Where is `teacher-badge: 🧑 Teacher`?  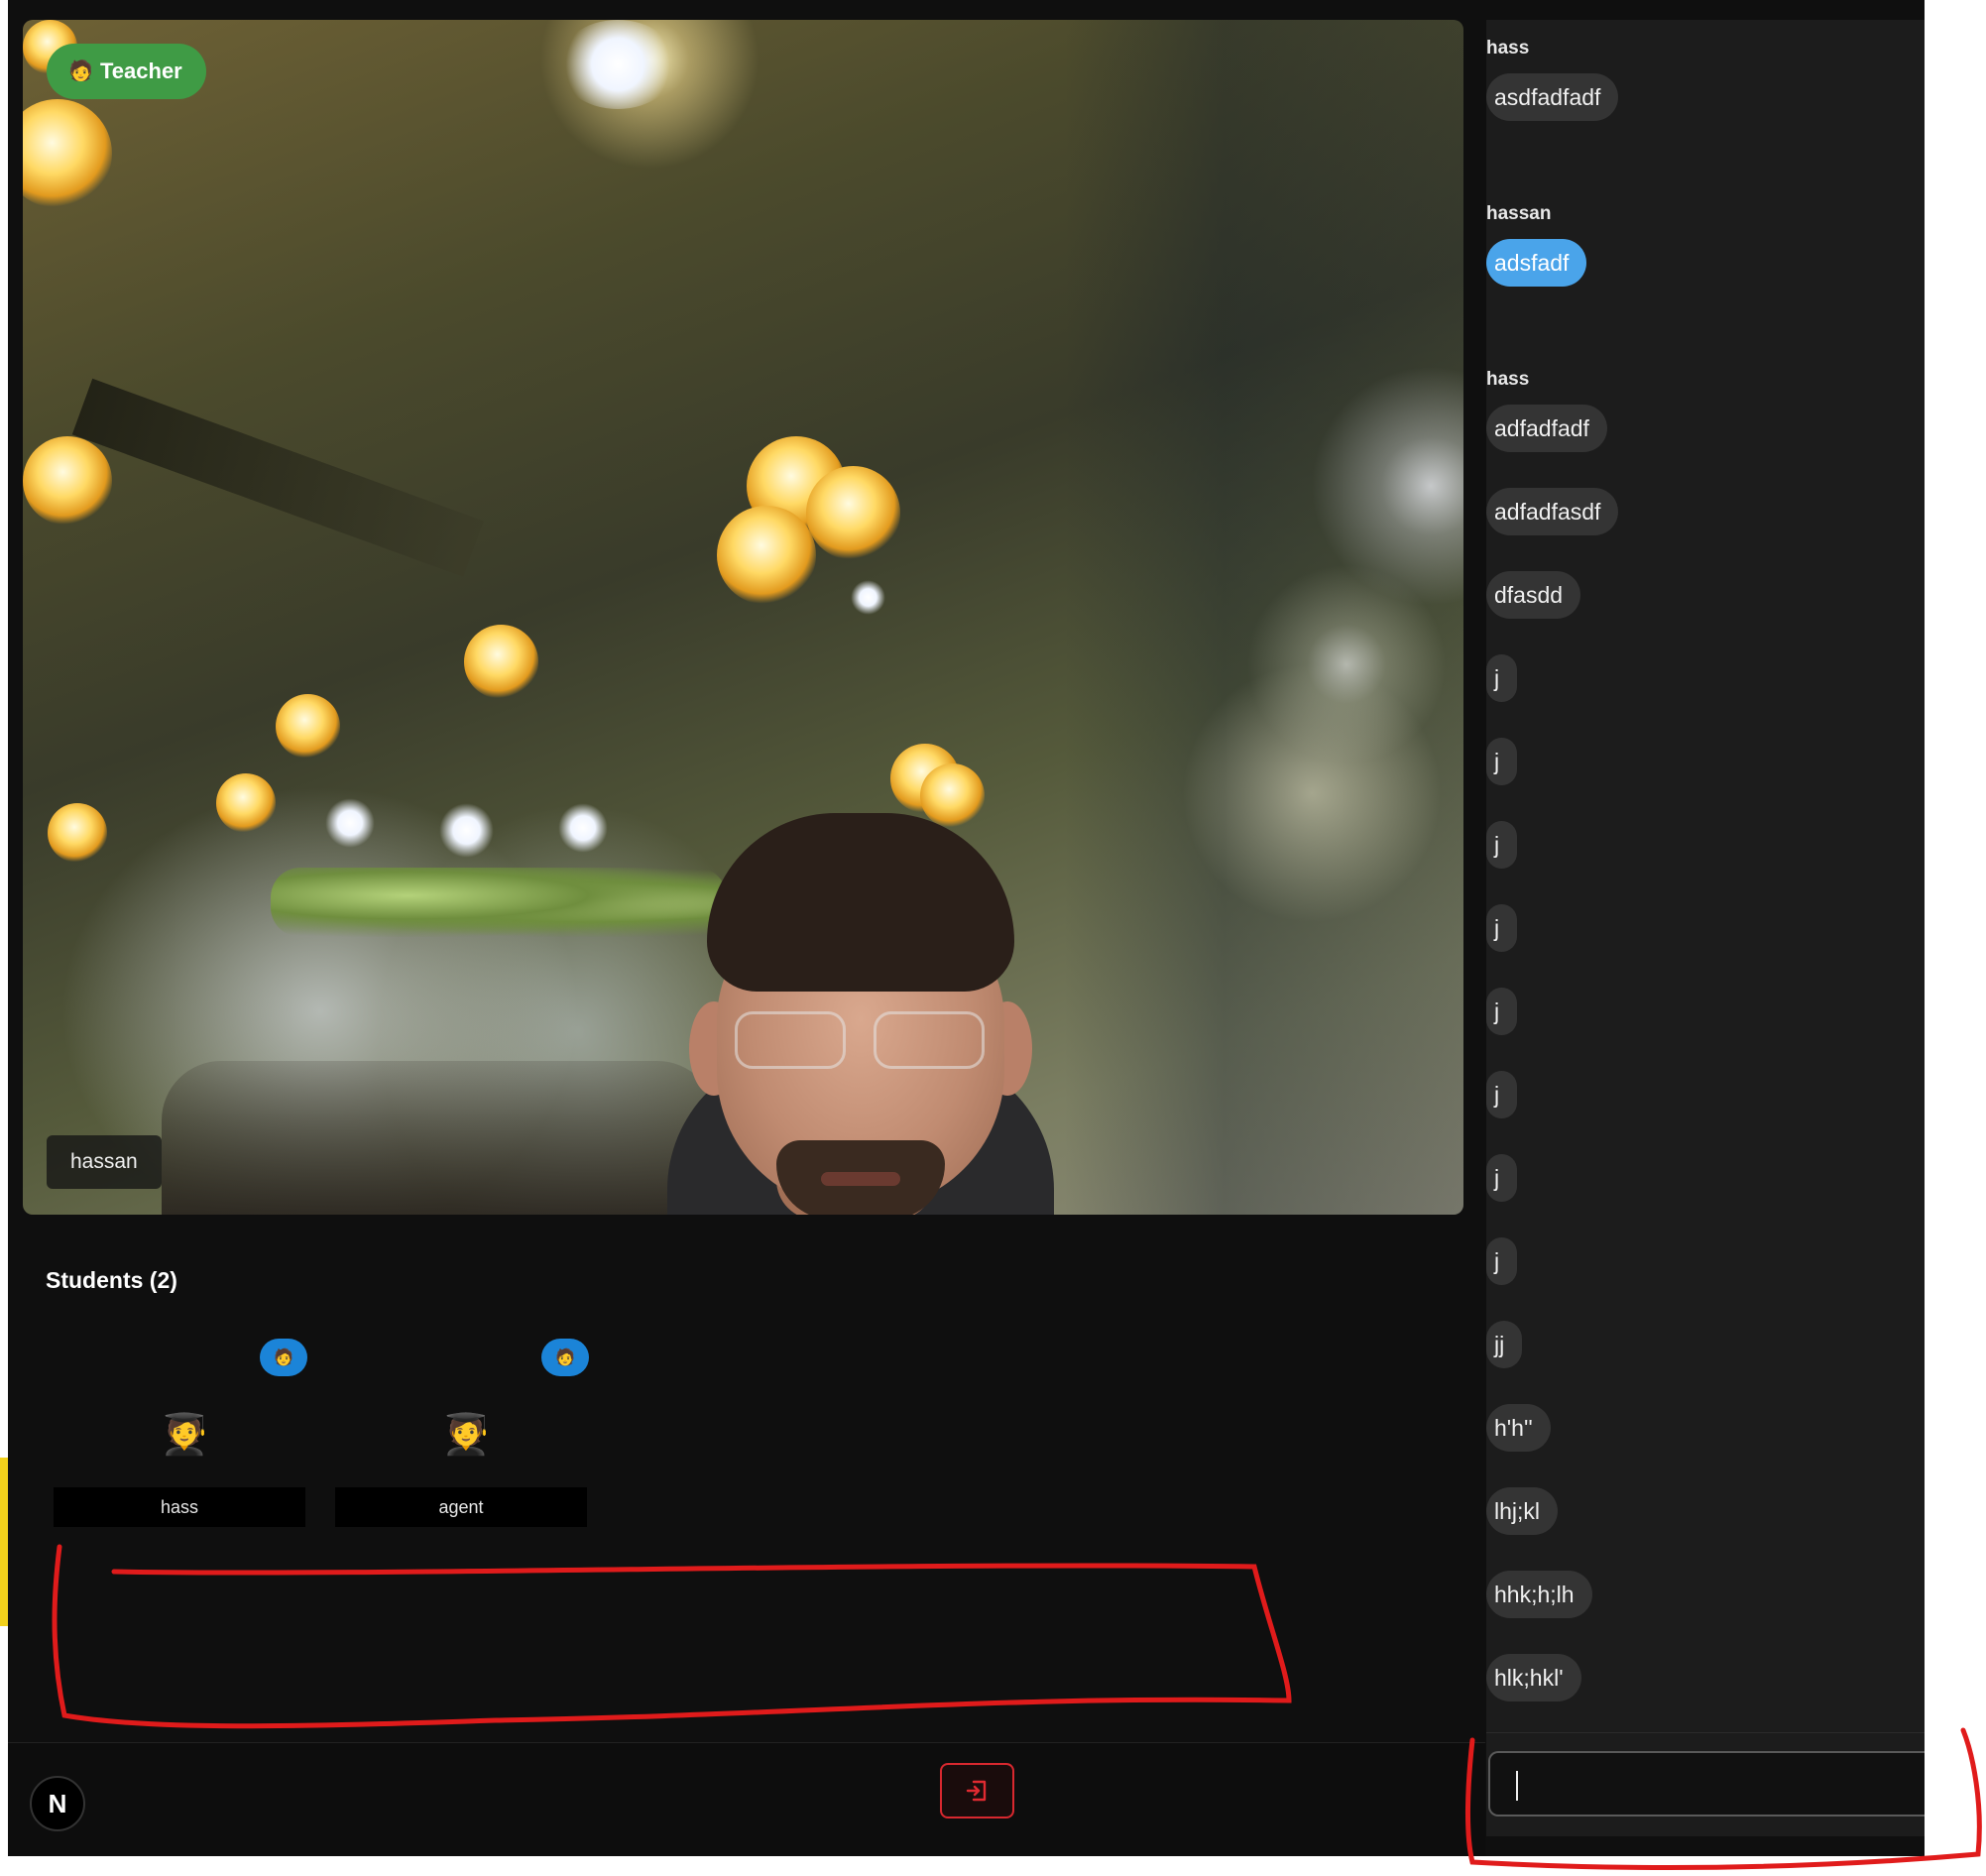 teacher-badge: 🧑 Teacher is located at coordinates (127, 71).